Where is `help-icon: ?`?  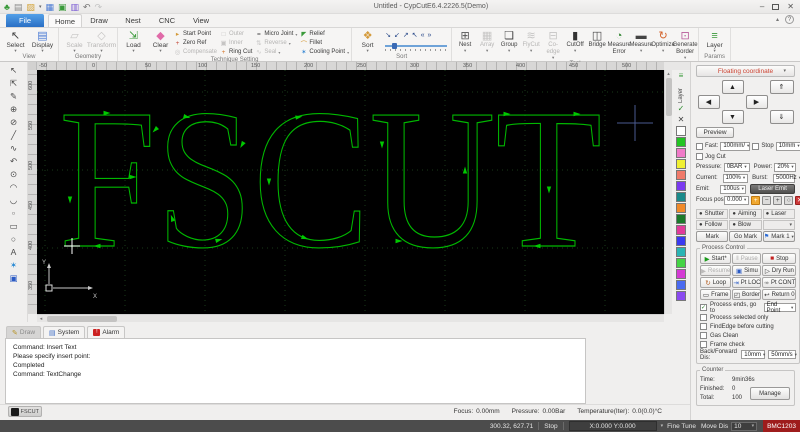
help-icon: ? is located at coordinates (789, 19).